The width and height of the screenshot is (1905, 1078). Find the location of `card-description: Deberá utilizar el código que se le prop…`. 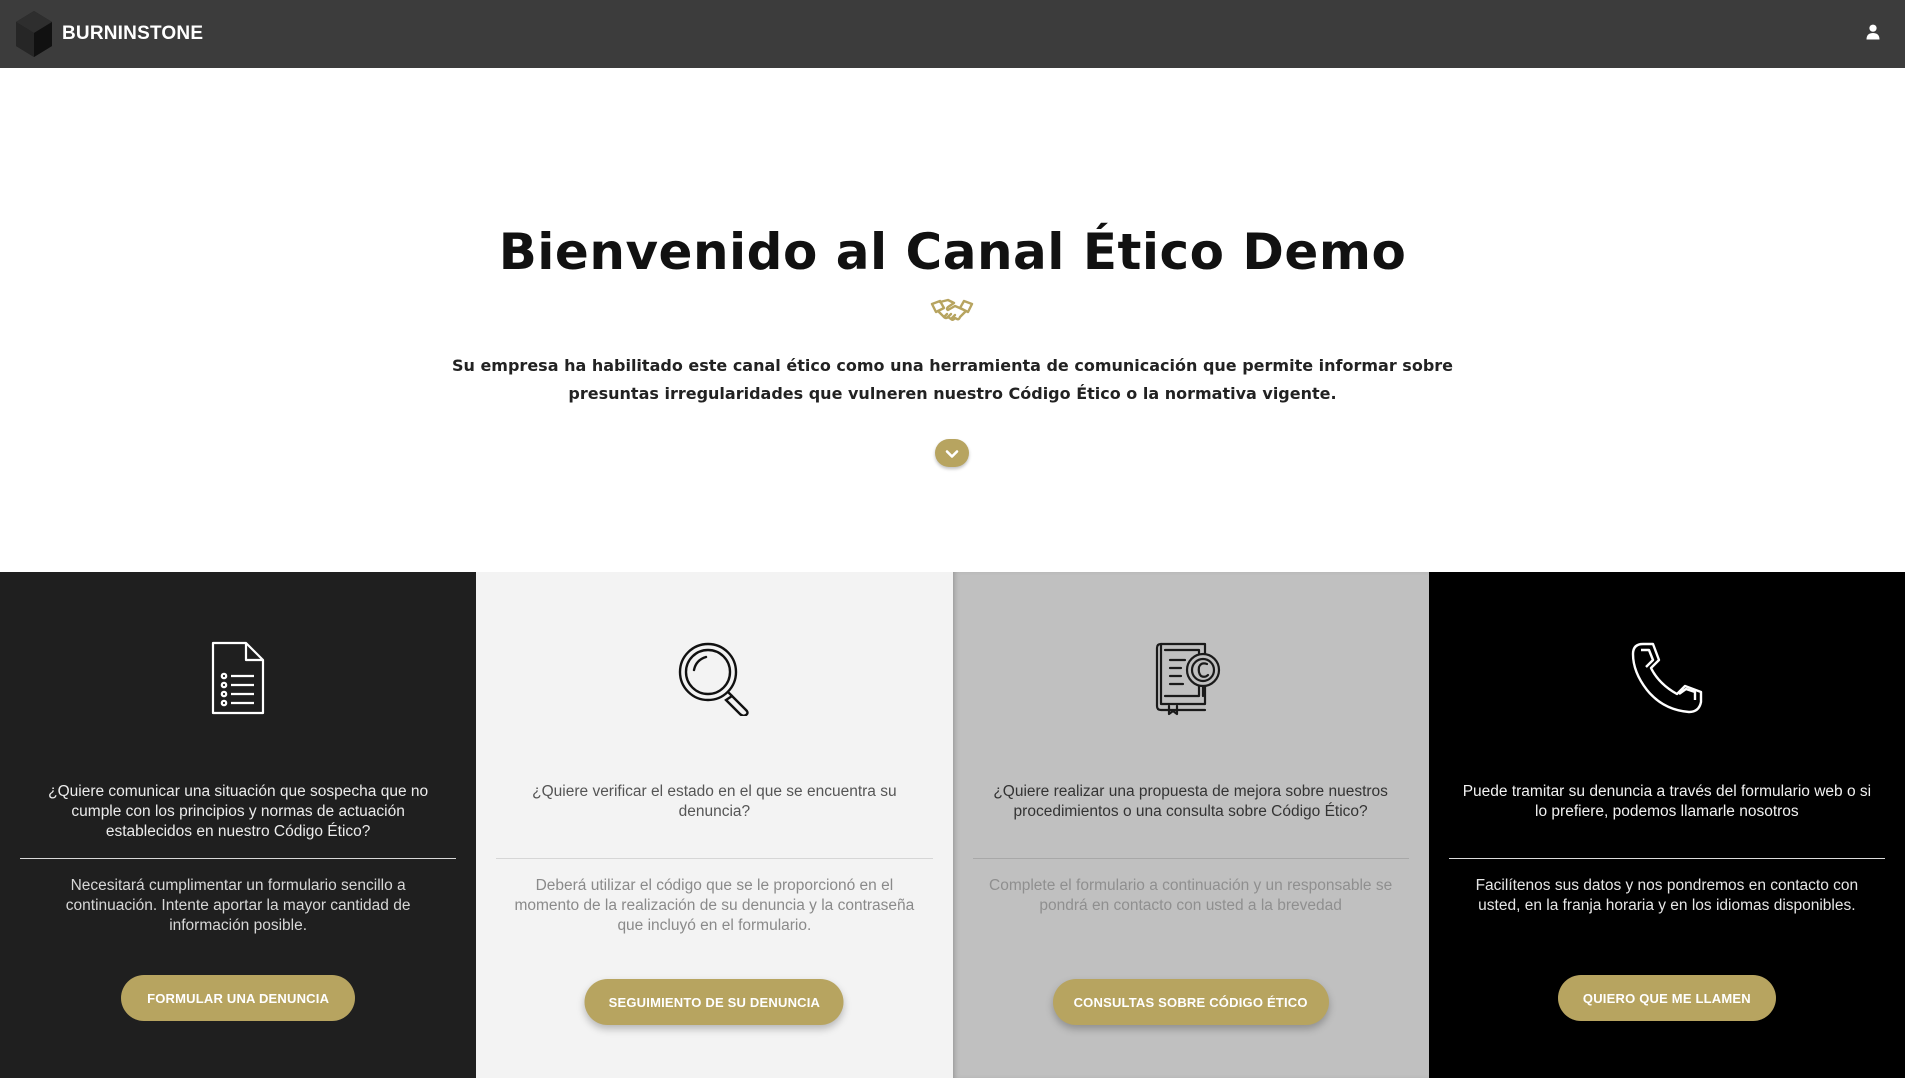

card-description: Deberá utilizar el código que se le prop… is located at coordinates (714, 905).